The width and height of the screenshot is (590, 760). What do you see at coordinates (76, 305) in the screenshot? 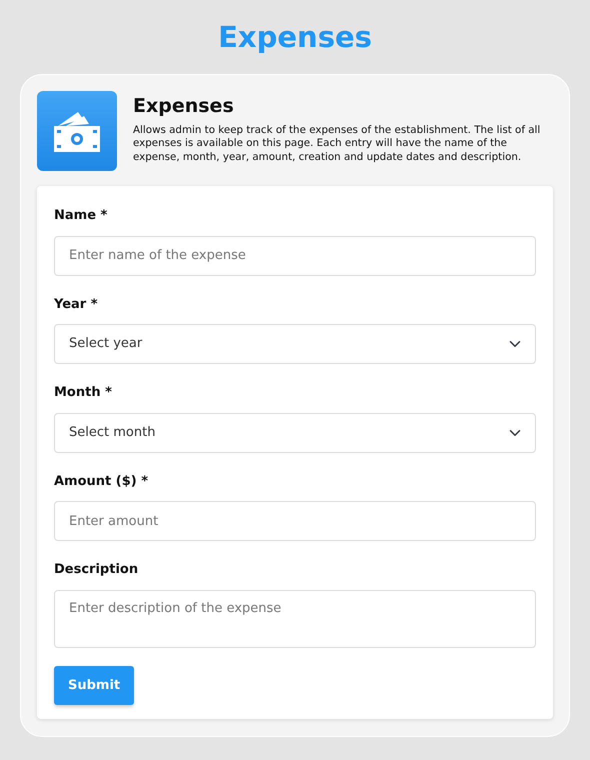
I see `field-label: Year *` at bounding box center [76, 305].